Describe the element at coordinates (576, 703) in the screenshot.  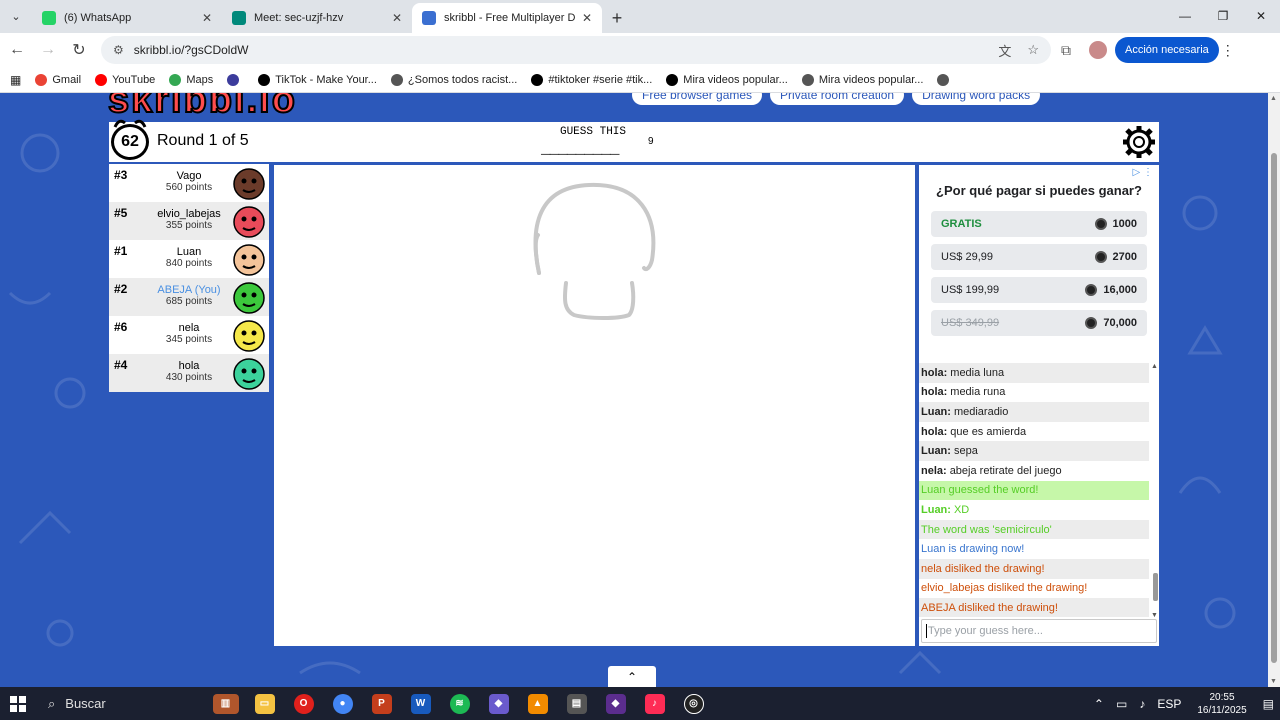
I see `calculator-icon: ▤` at that location.